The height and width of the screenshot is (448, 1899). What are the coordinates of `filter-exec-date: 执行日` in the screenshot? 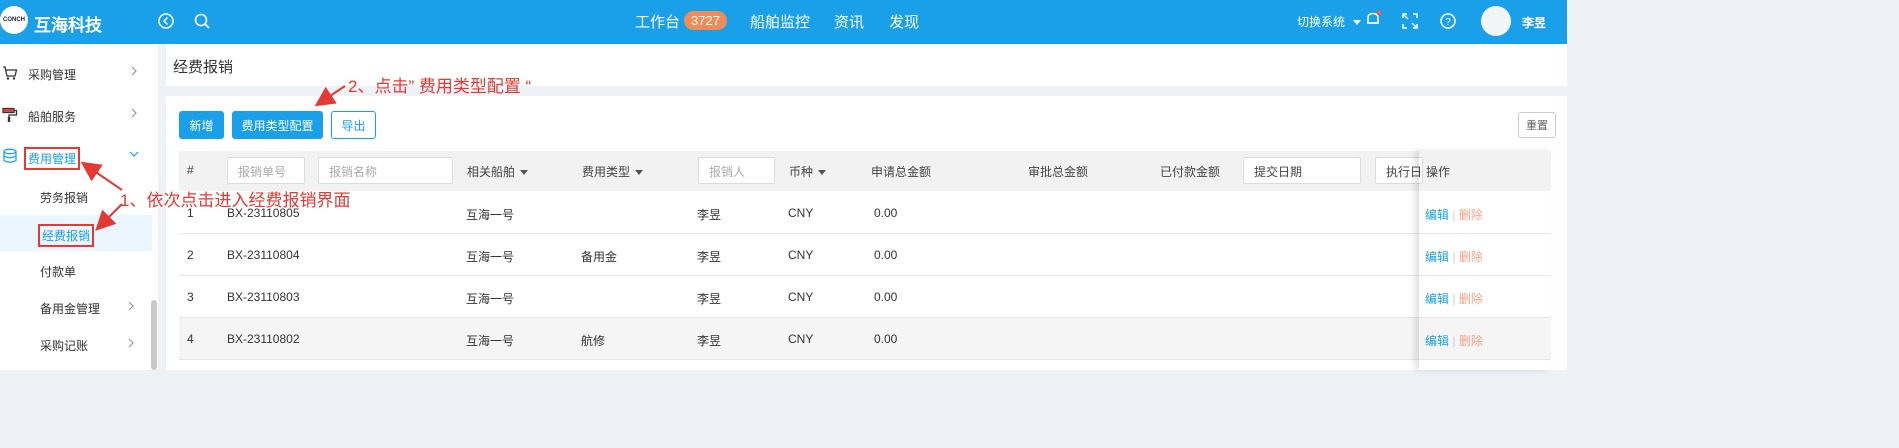 It's located at (1399, 170).